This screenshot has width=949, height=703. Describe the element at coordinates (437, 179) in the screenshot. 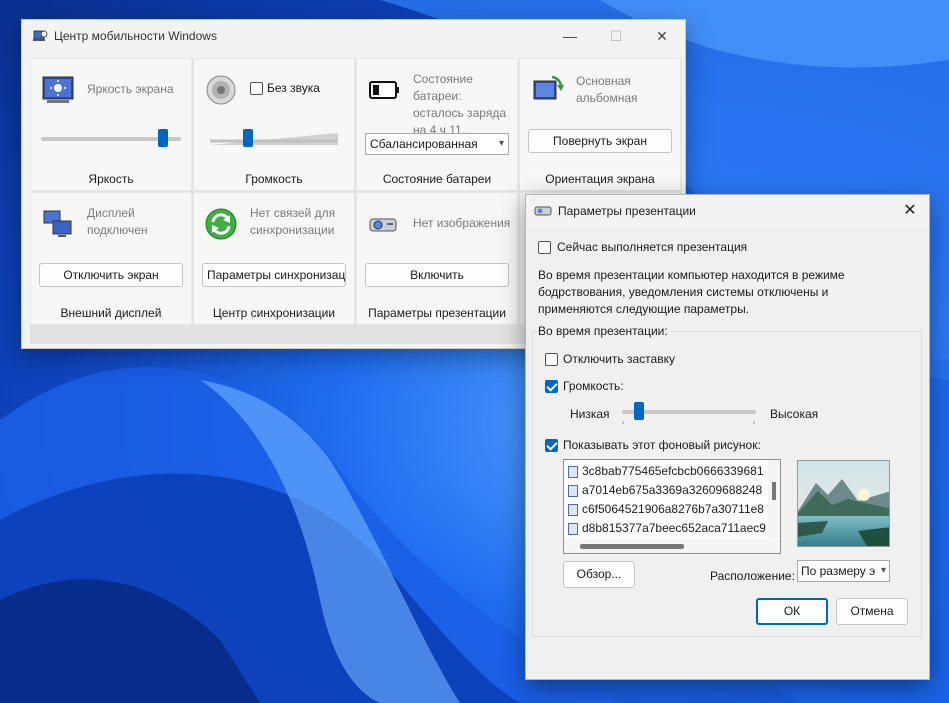

I see `battery-footer: Состояние батареи` at that location.